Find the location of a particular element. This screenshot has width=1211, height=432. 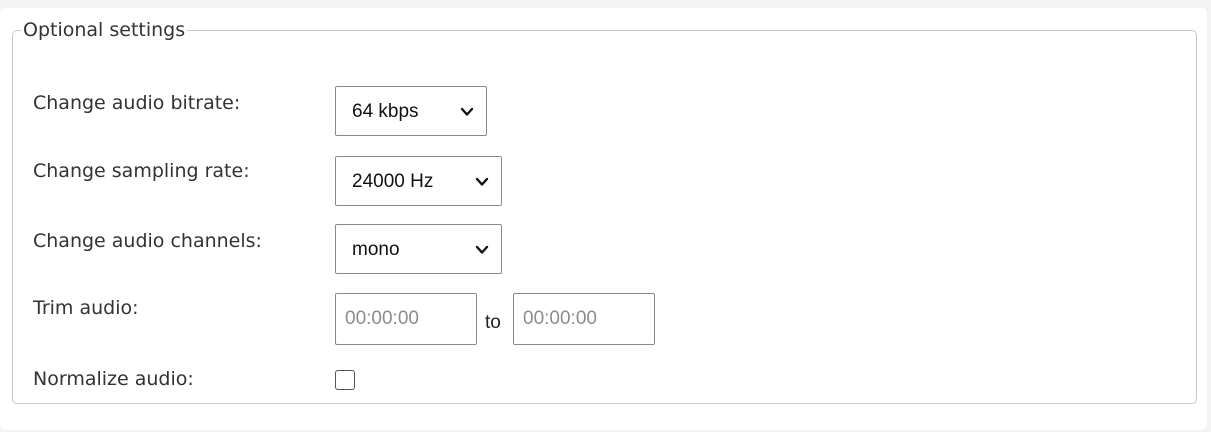

audio-bitrate-select: 64 kbps is located at coordinates (411, 111).